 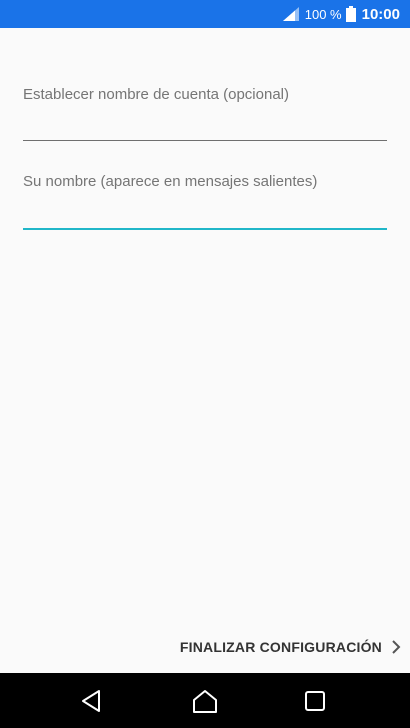 What do you see at coordinates (156, 94) in the screenshot?
I see `account-name-placeholder: Establecer nombre de cuenta (opcional)` at bounding box center [156, 94].